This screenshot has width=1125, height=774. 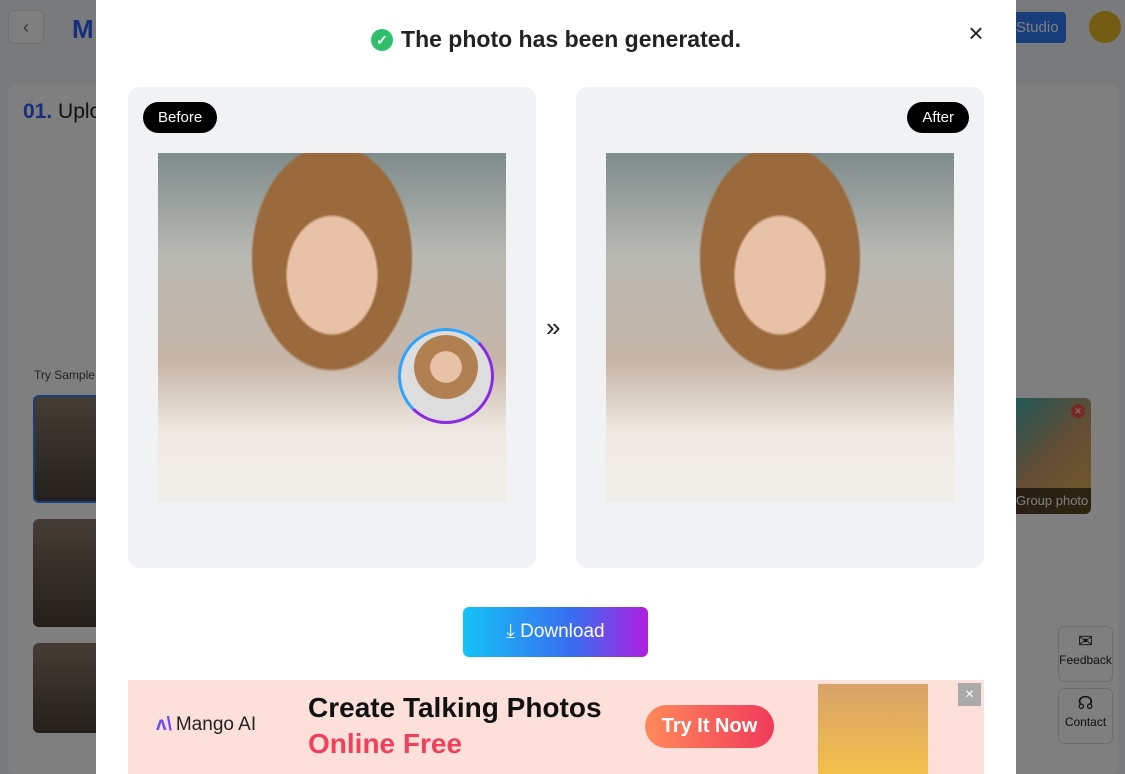 I want to click on try-it-now-button: Try It Now, so click(x=709, y=726).